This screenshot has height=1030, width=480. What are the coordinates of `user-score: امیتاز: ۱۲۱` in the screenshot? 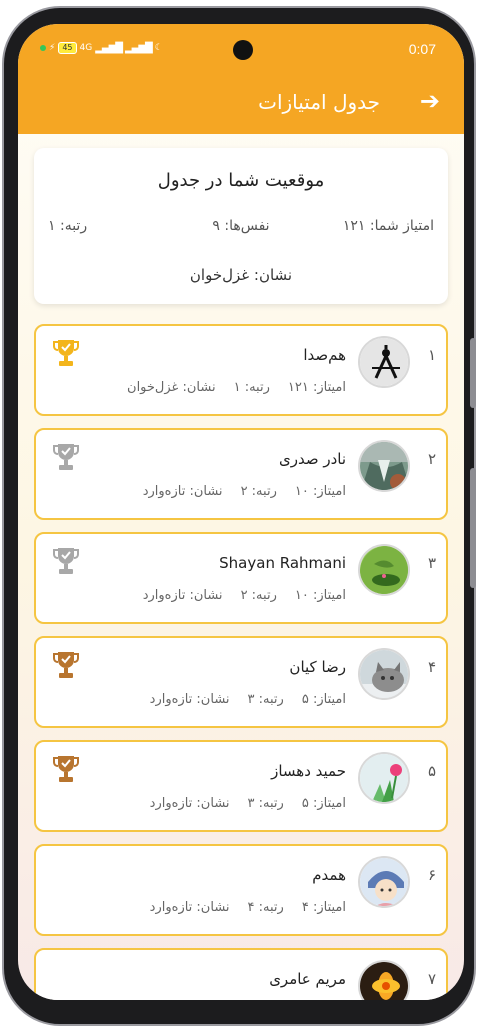 It's located at (316, 387).